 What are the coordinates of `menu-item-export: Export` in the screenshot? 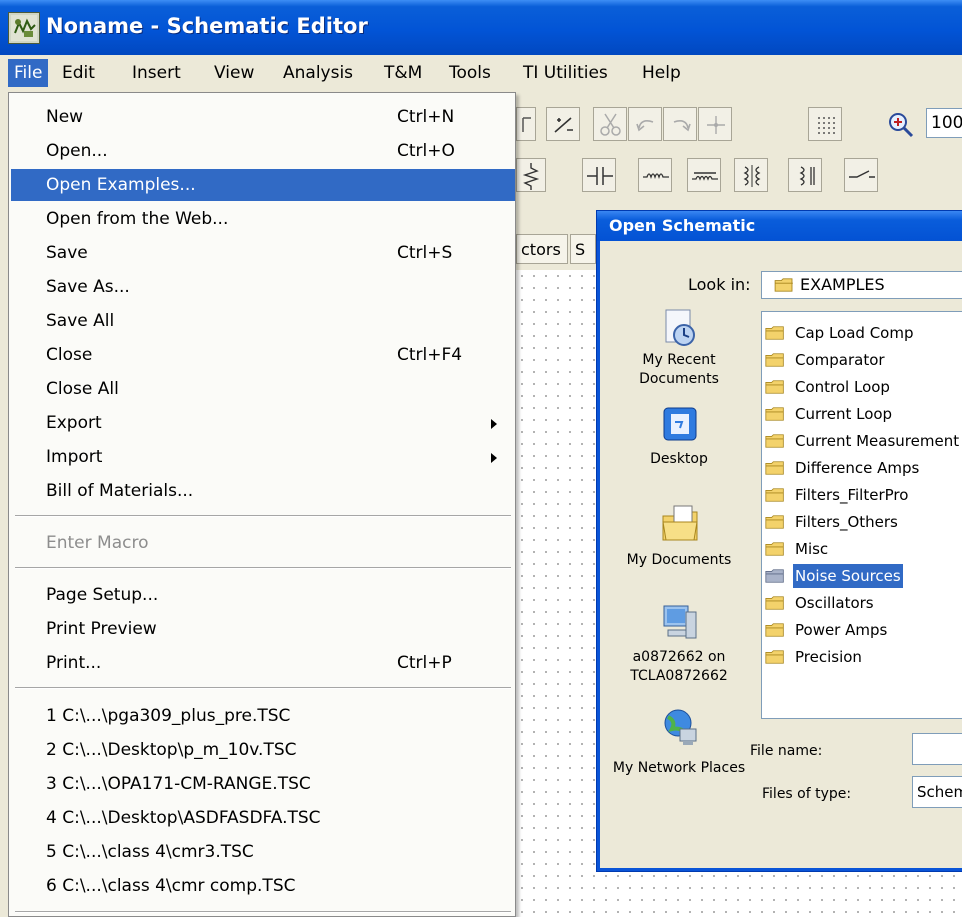 It's located at (263, 423).